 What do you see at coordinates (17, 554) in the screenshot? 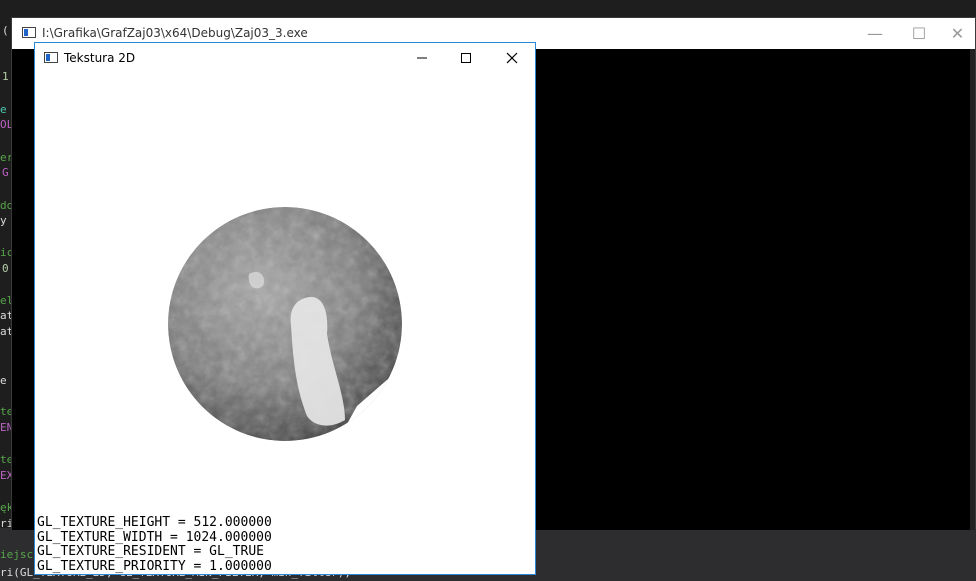
I see `code-fragment: iejsc` at bounding box center [17, 554].